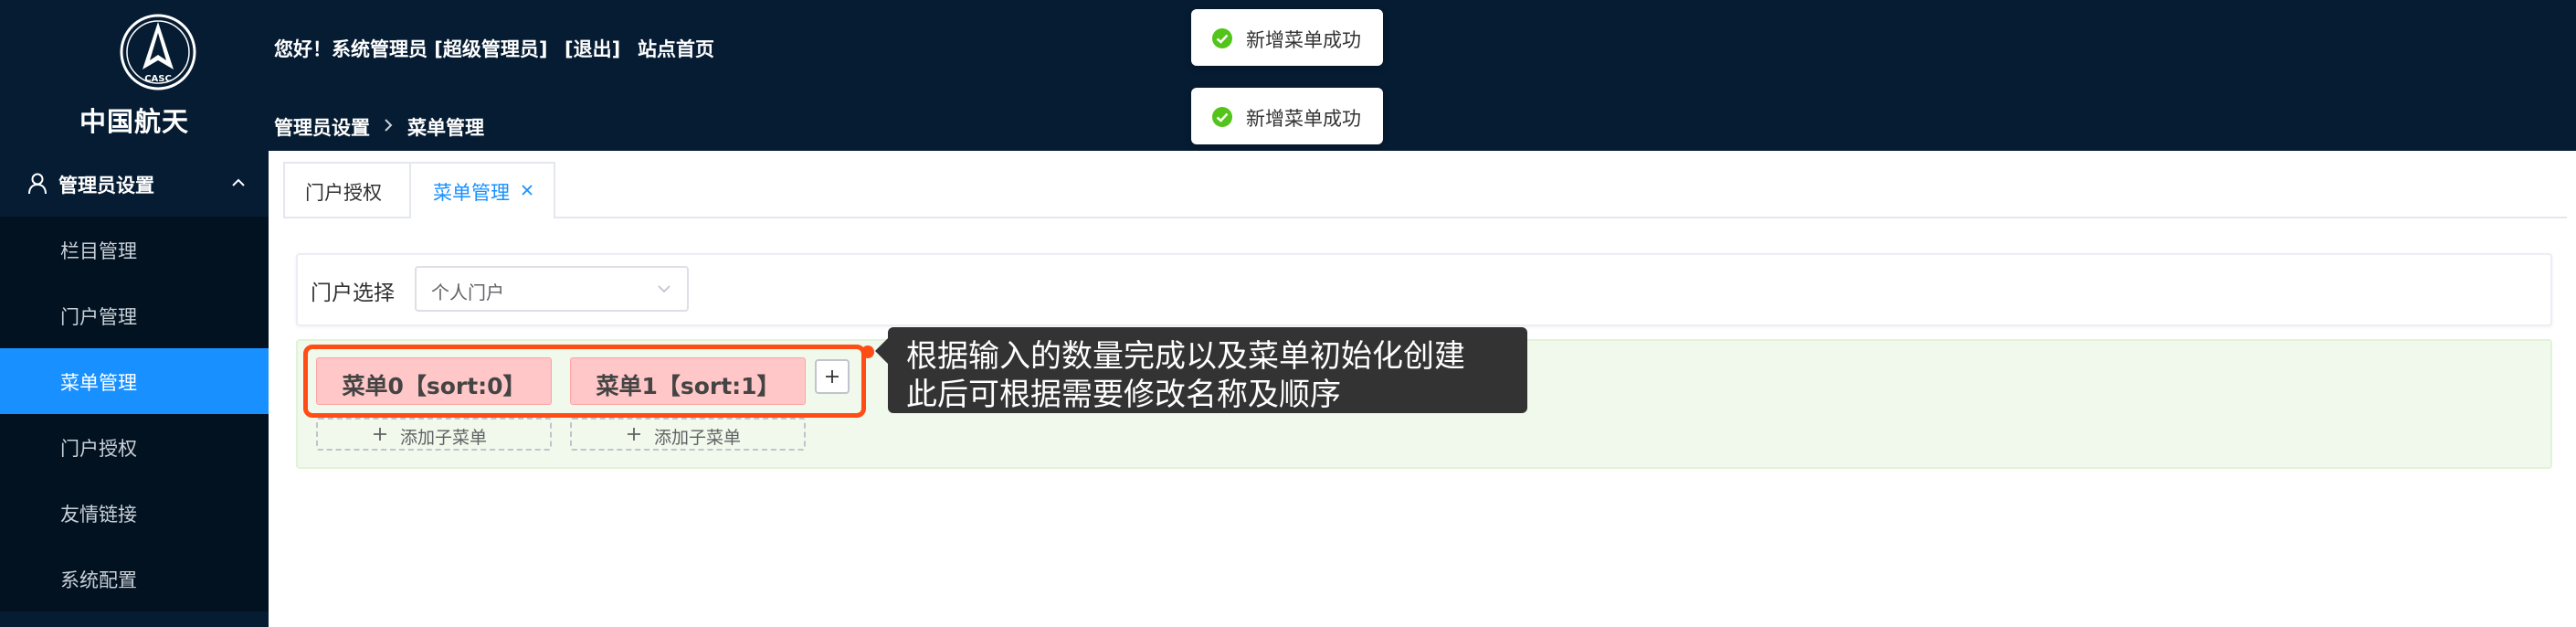 This screenshot has width=2576, height=627. Describe the element at coordinates (688, 386) in the screenshot. I see `menu-item-label: 菜单1【sort:1】` at that location.